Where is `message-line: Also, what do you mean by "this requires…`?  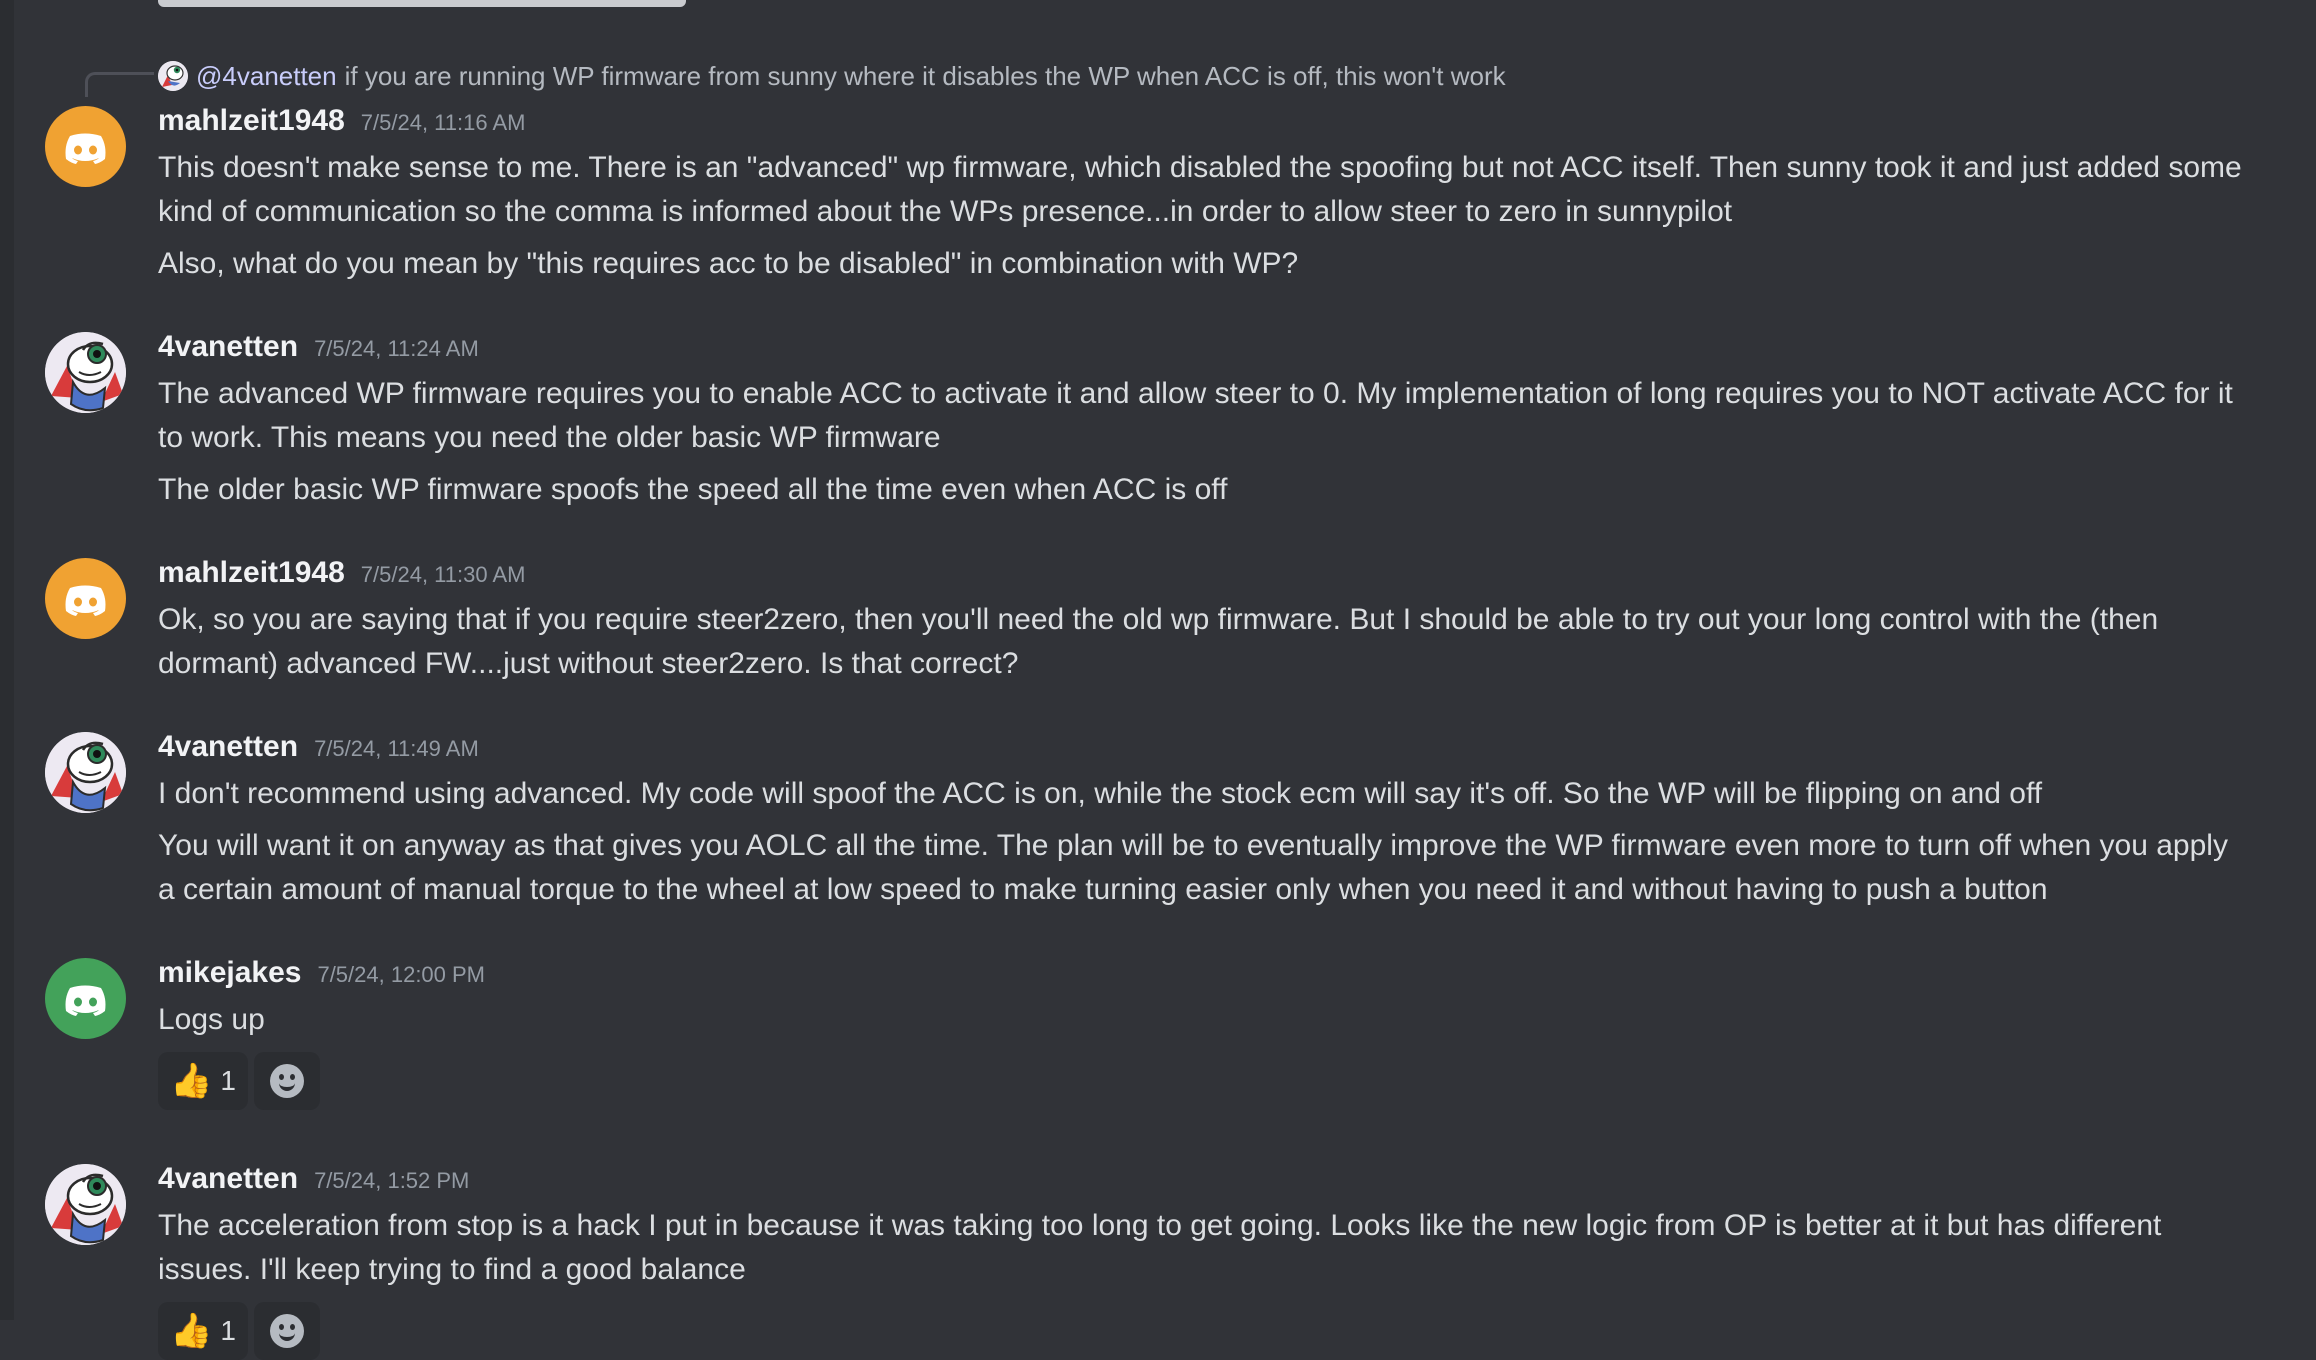 message-line: Also, what do you mean by "this requires… is located at coordinates (728, 263).